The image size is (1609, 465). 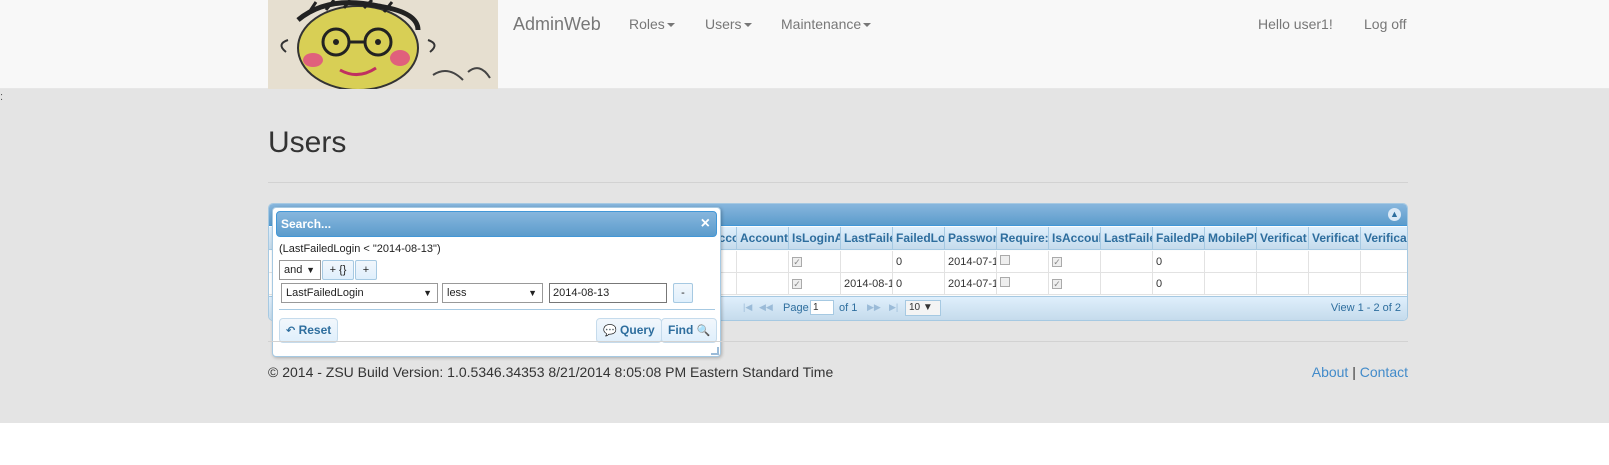 I want to click on resize-handle, so click(x=715, y=351).